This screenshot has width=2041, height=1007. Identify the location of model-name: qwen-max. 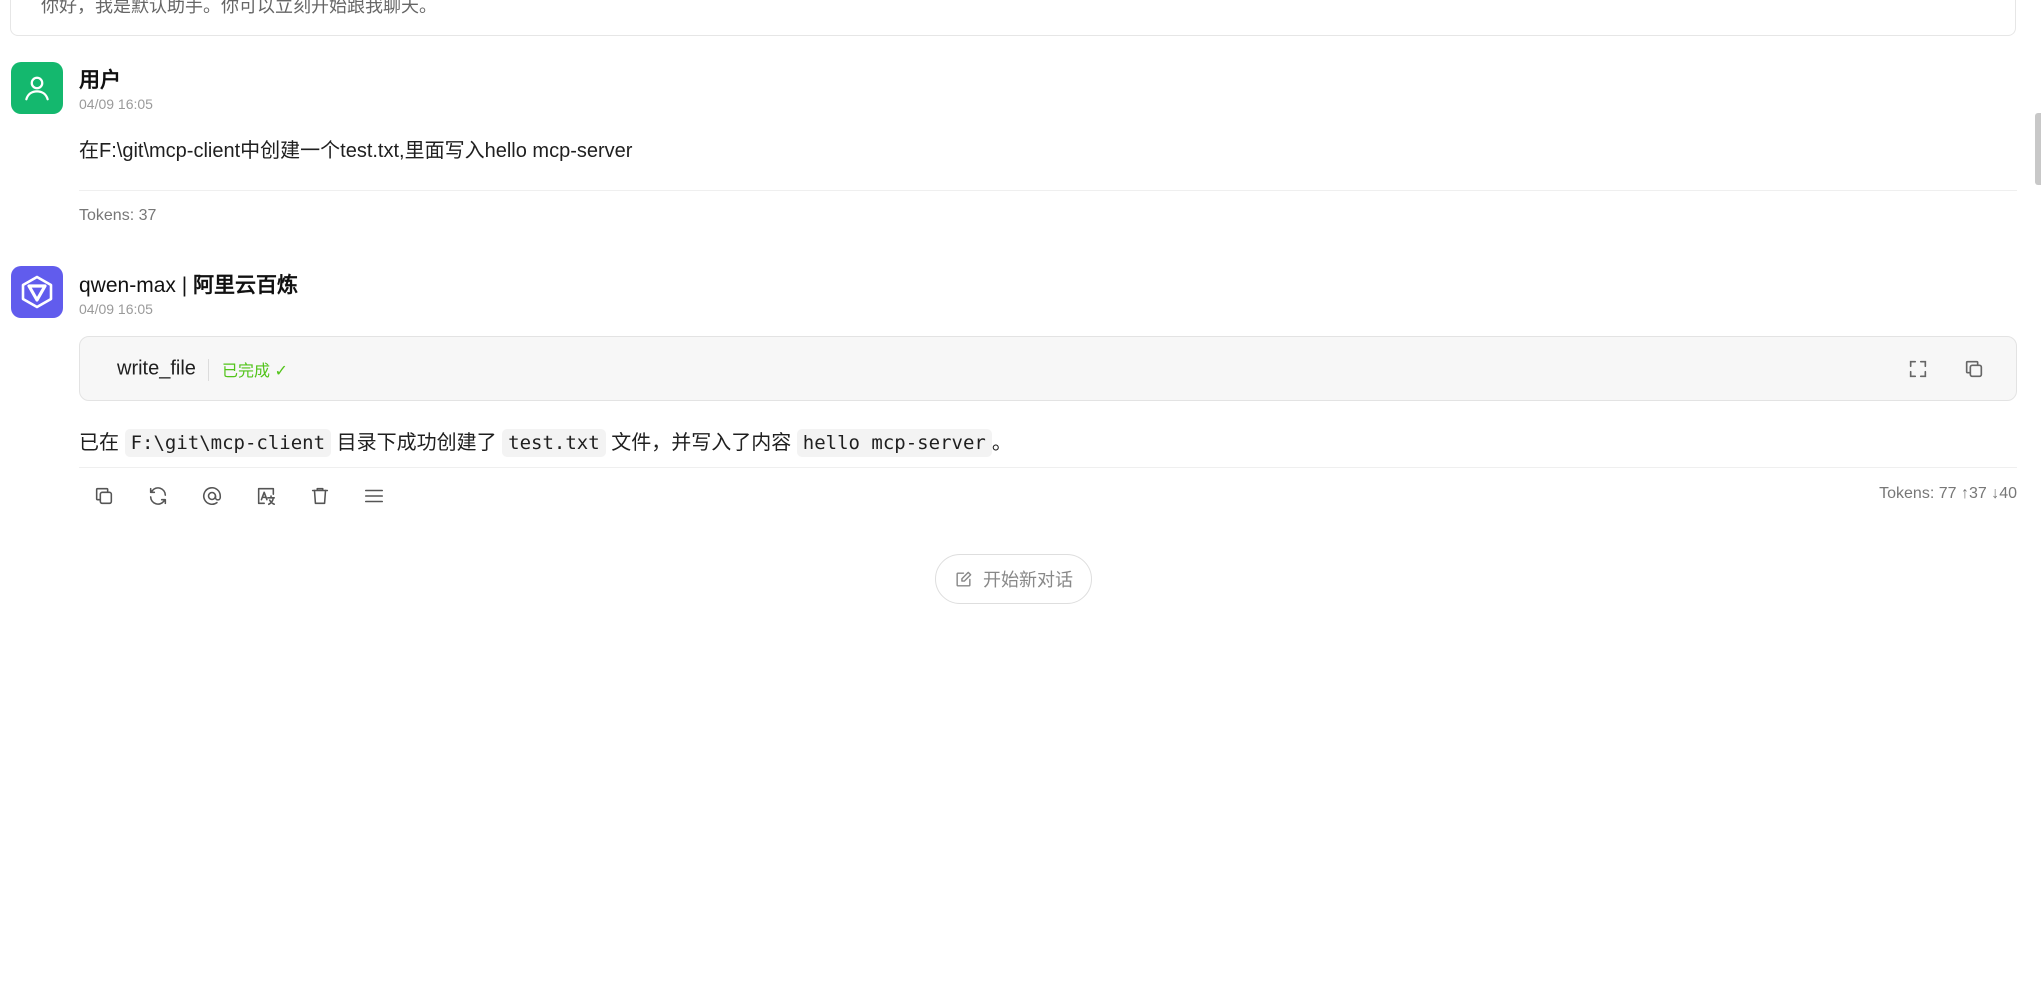
(127, 285).